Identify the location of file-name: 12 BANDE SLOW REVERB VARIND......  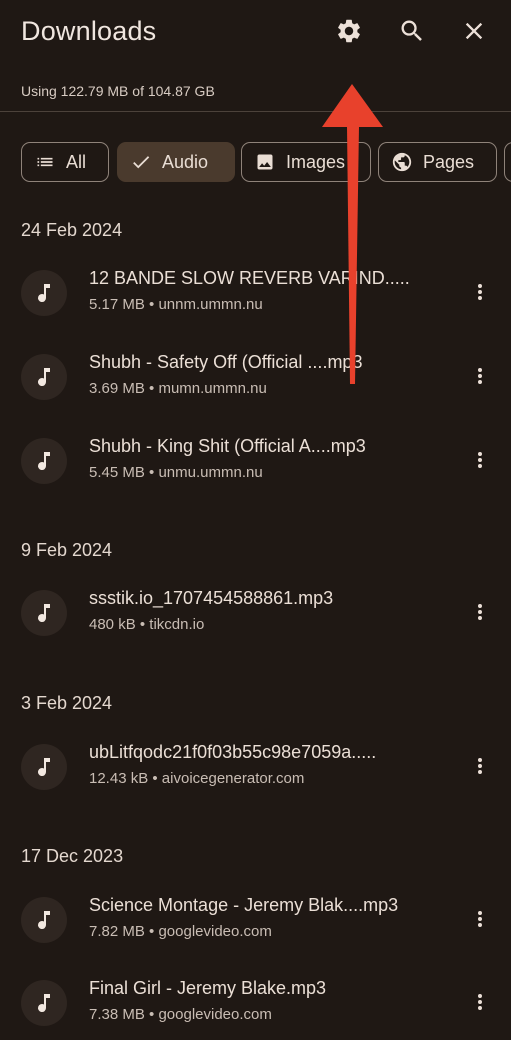
(249, 278).